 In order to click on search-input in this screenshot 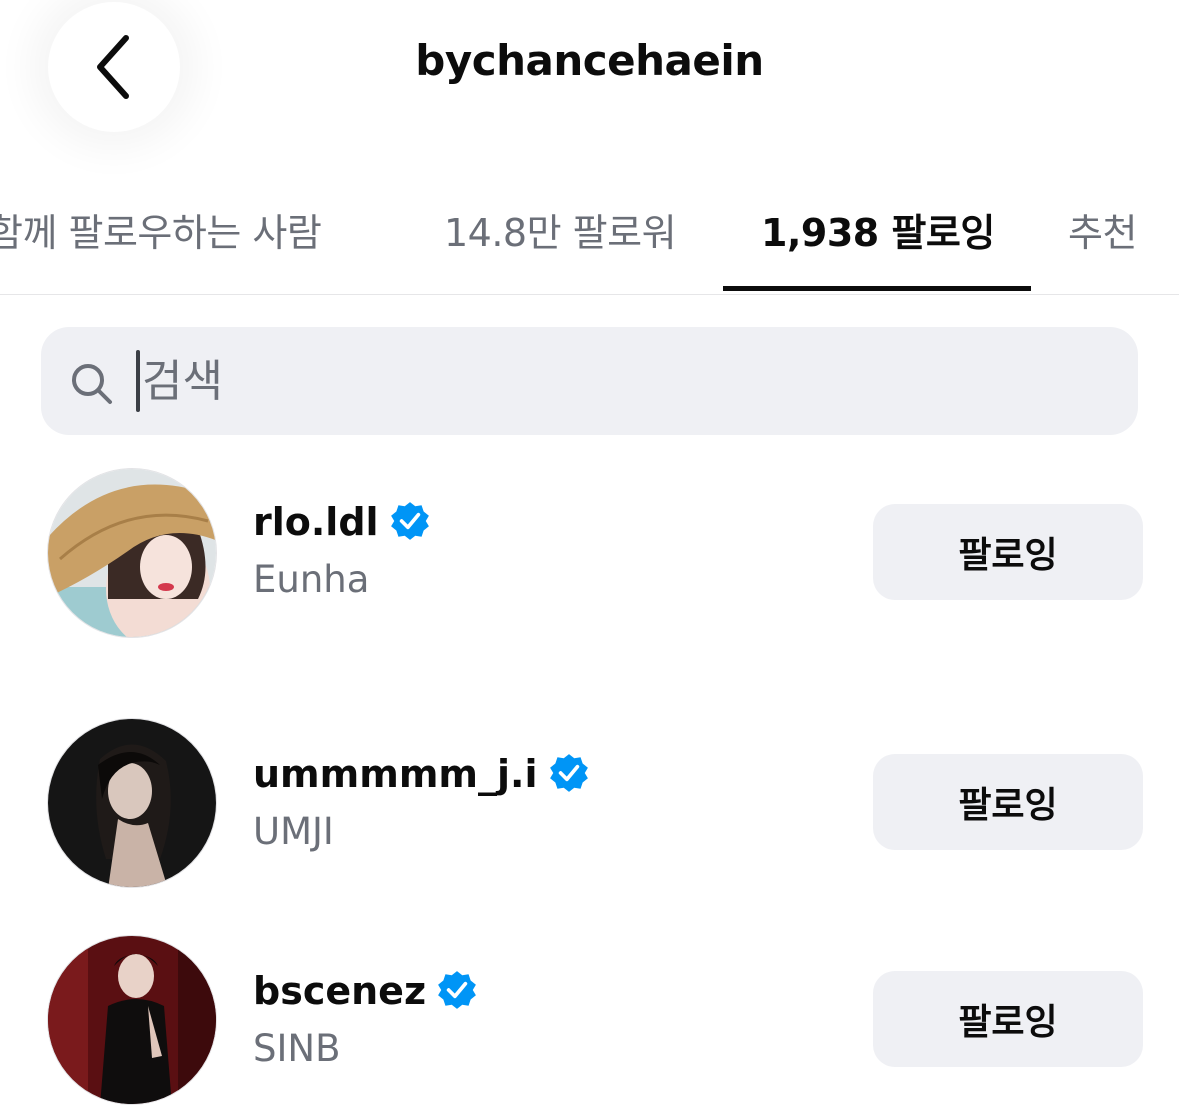, I will do `click(592, 381)`.